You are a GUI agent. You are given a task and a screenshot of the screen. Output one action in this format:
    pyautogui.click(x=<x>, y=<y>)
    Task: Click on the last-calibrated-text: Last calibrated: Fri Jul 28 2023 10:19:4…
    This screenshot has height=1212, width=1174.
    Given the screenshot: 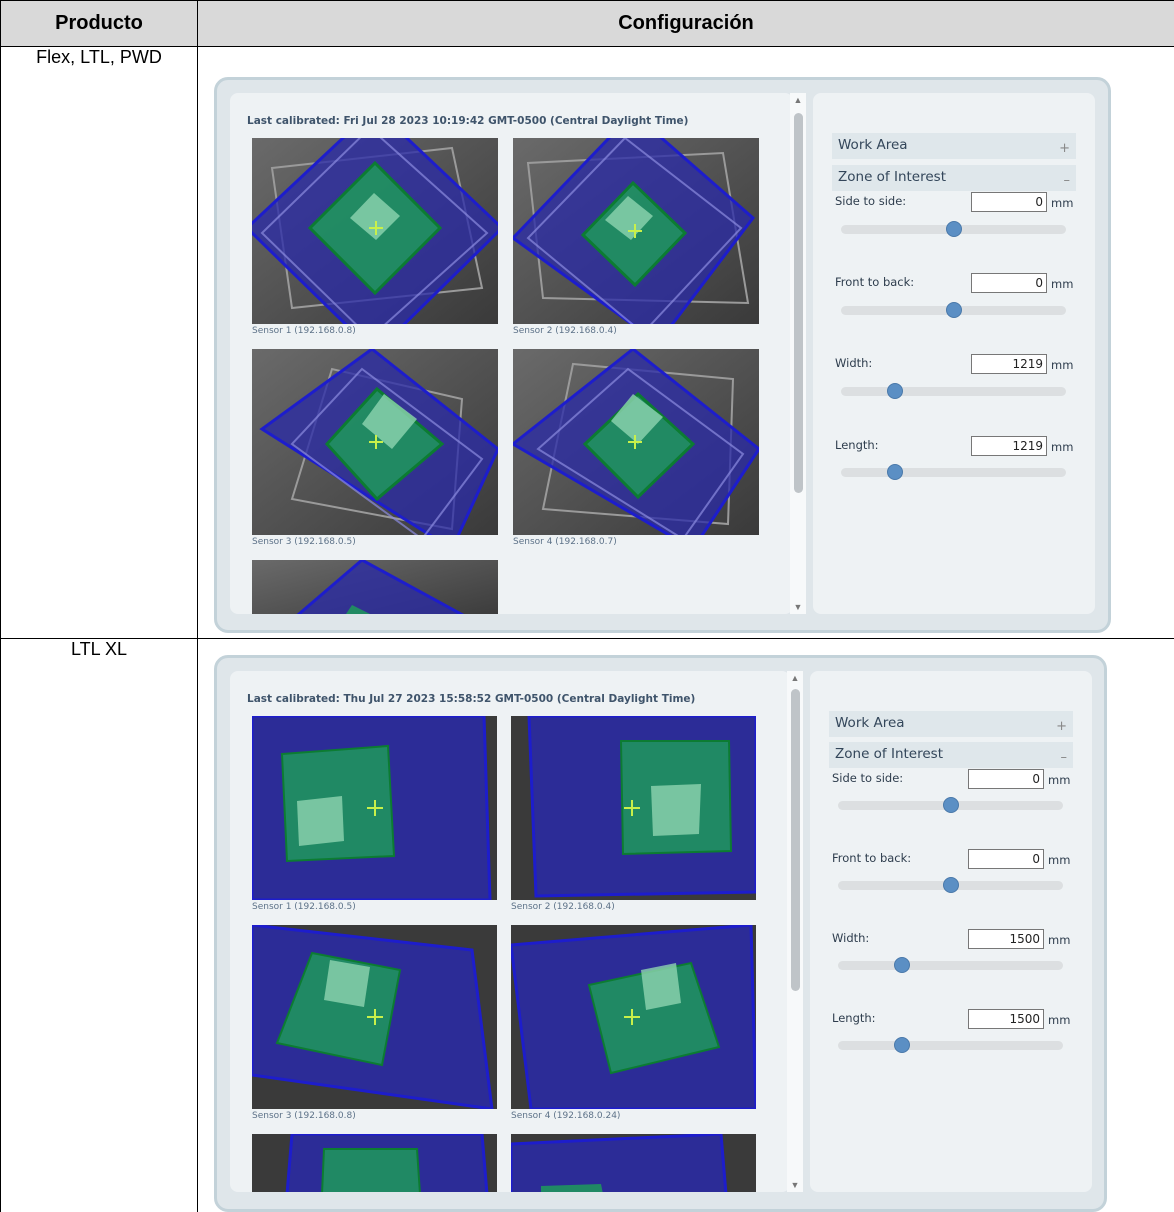 What is the action you would take?
    pyautogui.click(x=467, y=121)
    